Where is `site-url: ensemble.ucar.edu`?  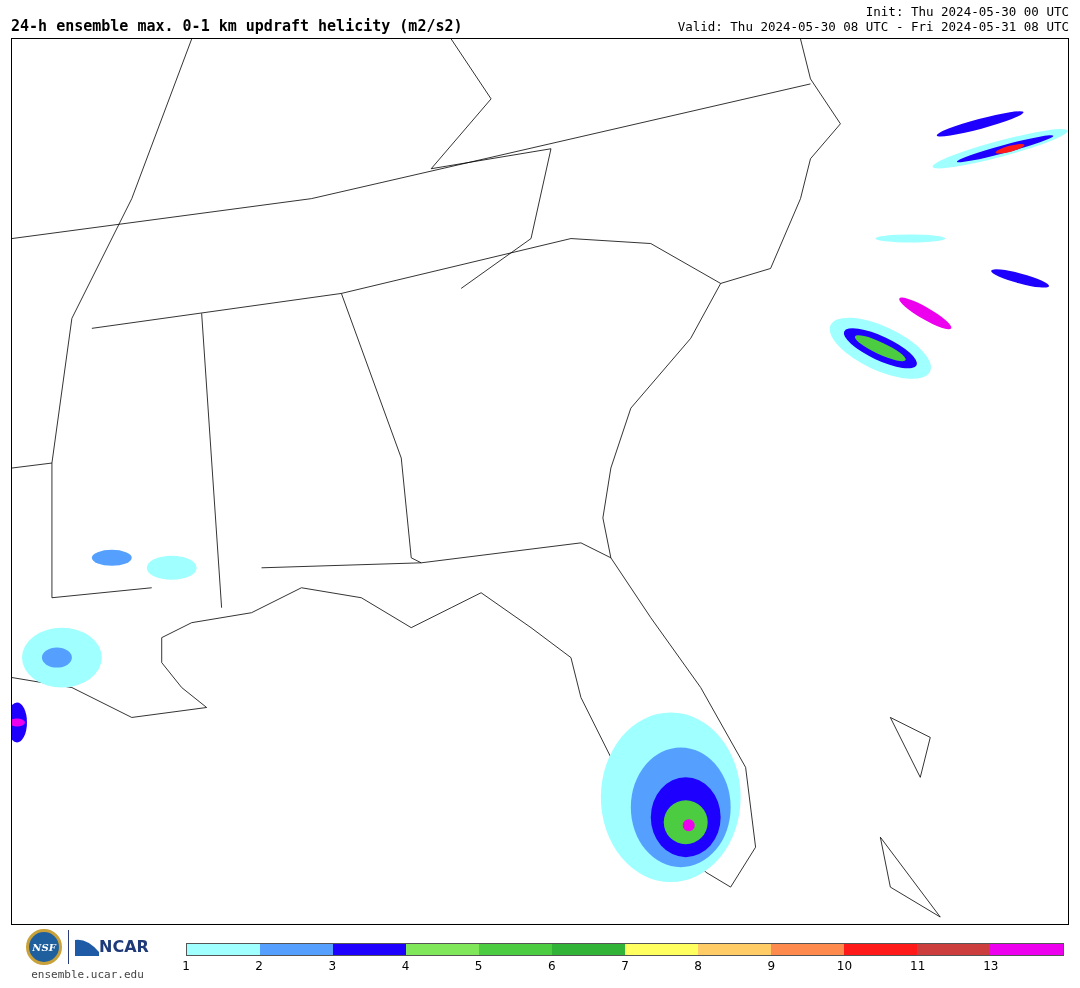 site-url: ensemble.ucar.edu is located at coordinates (87, 975).